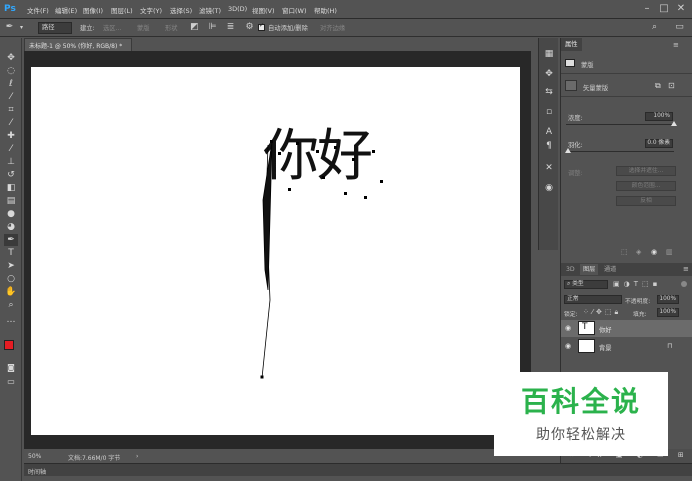  Describe the element at coordinates (210, 10) in the screenshot. I see `menu-filter: 滤镜(T)` at that location.